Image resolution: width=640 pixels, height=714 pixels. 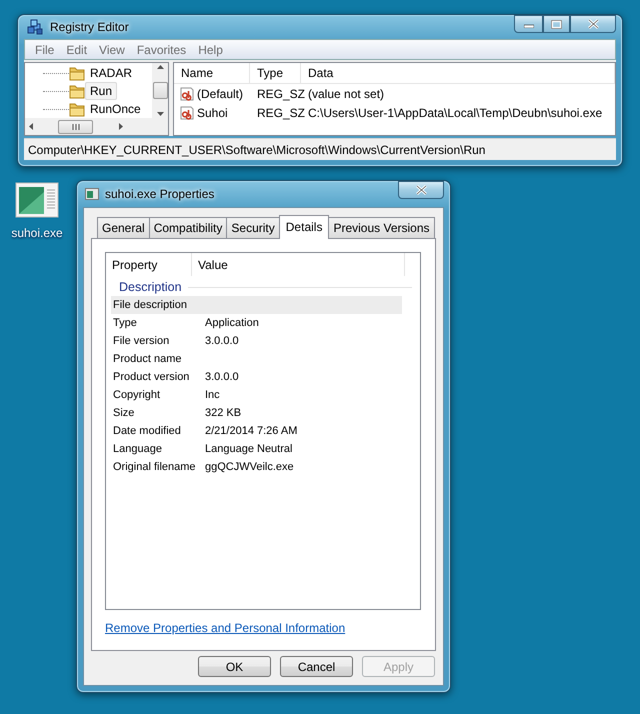 I want to click on scroll-left-icon, so click(x=31, y=126).